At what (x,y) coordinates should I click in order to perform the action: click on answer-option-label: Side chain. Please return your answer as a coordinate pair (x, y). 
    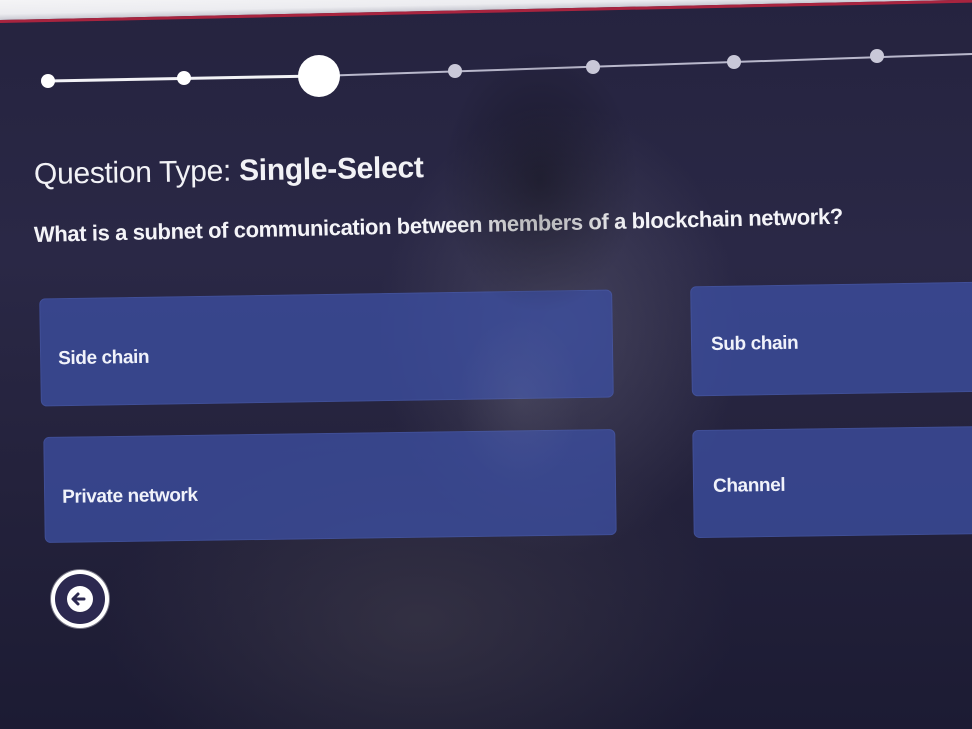
    Looking at the image, I should click on (103, 358).